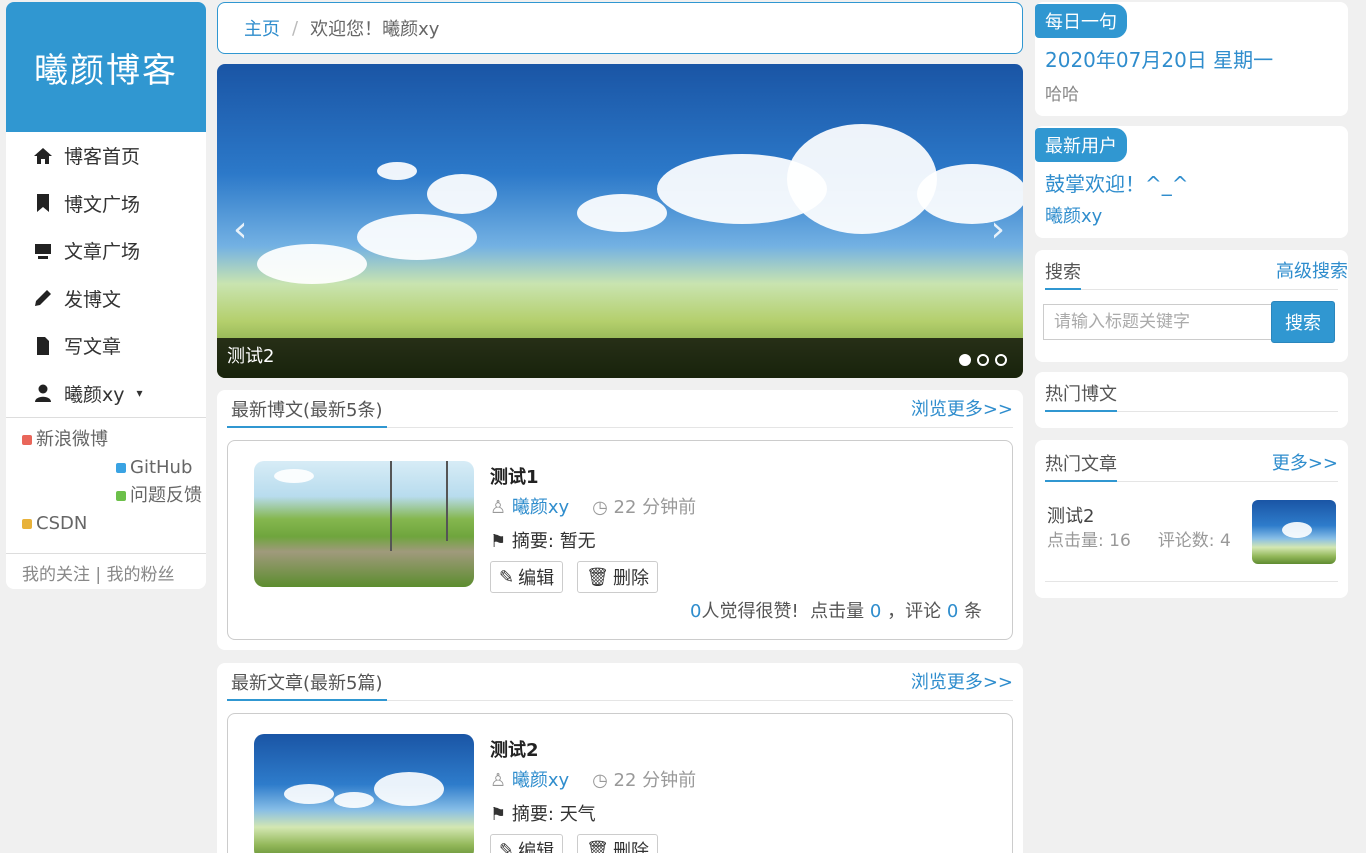  Describe the element at coordinates (27, 524) in the screenshot. I see `yellow-dot-icon` at that location.